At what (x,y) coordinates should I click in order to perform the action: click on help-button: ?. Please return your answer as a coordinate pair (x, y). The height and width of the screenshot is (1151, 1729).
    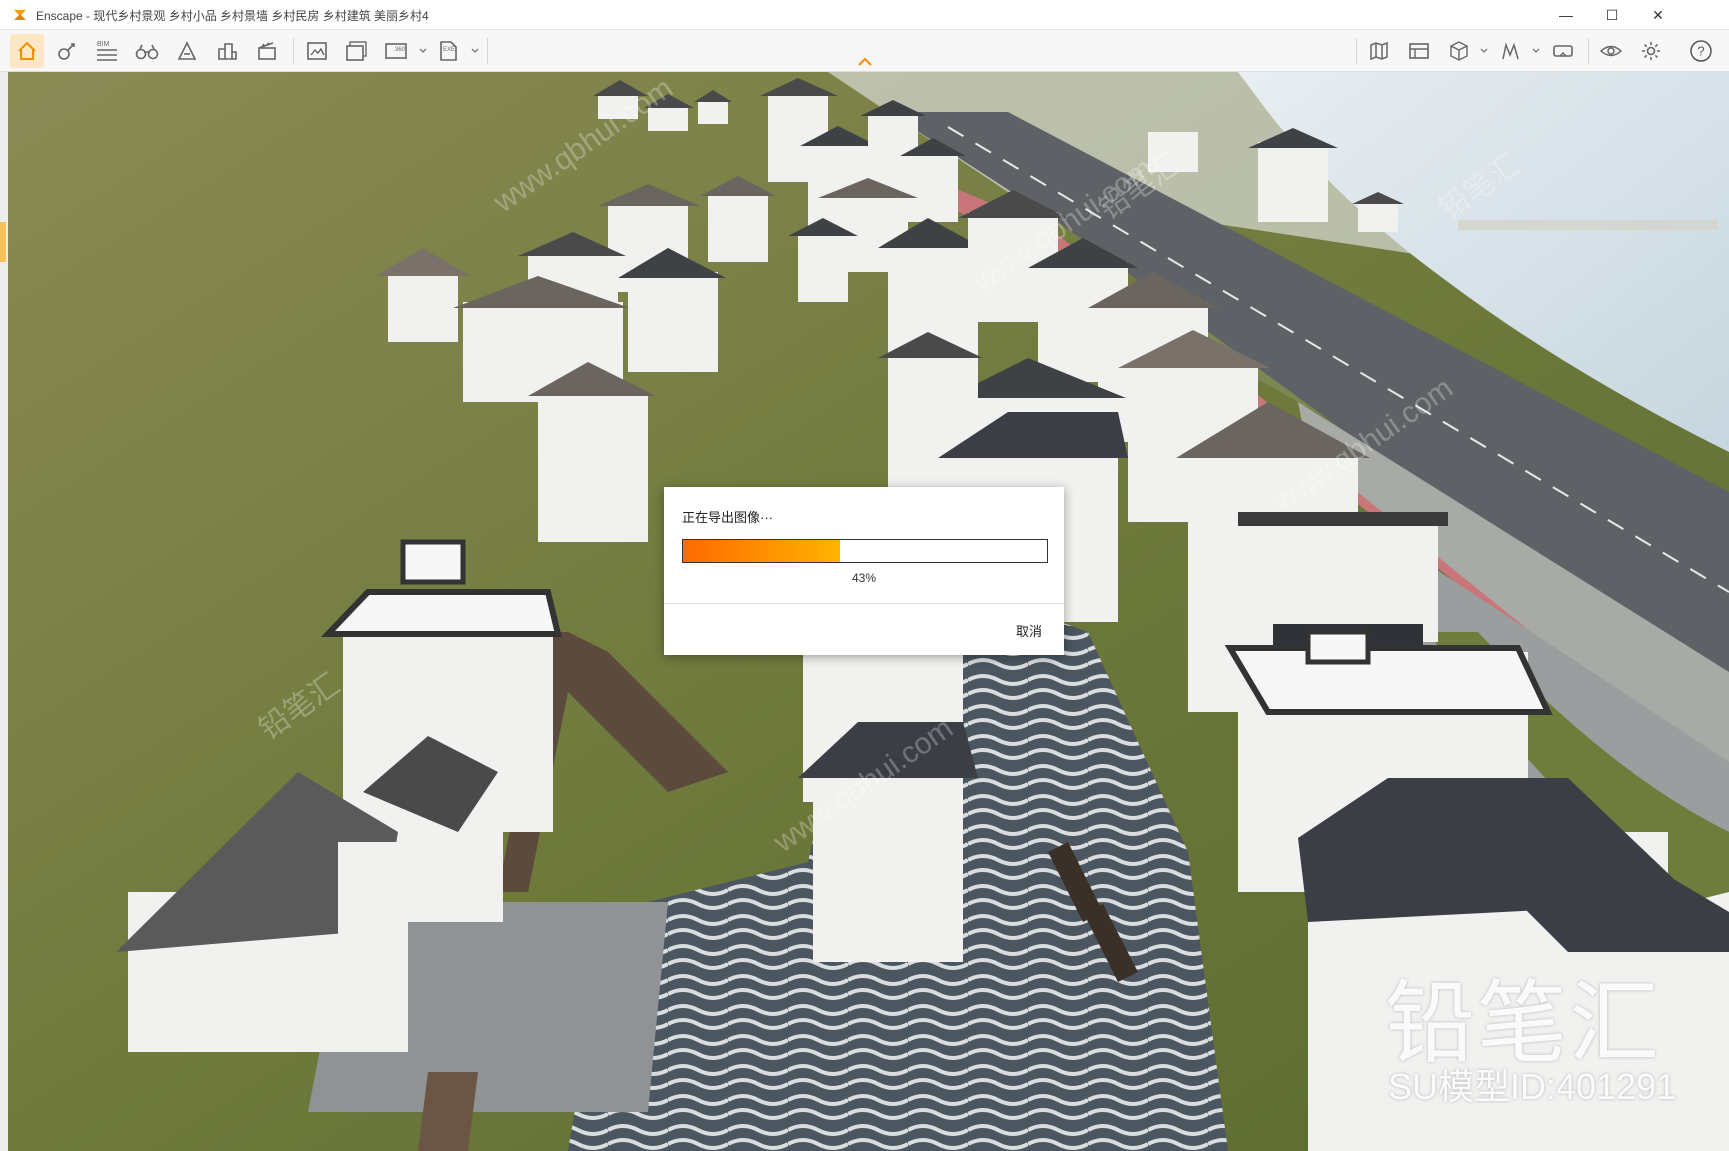
    Looking at the image, I should click on (1701, 51).